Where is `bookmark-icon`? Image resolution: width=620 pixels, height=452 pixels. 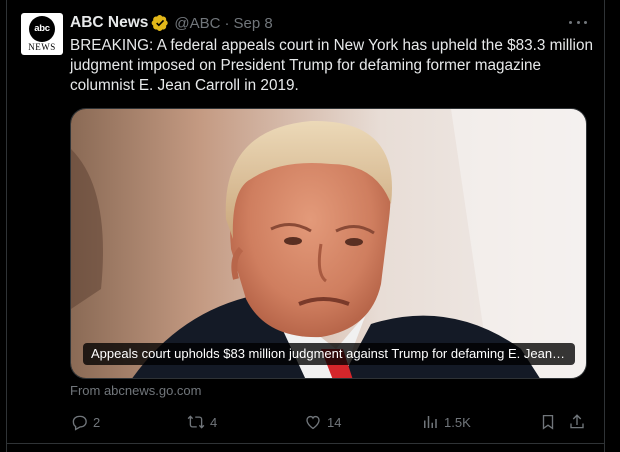
bookmark-icon is located at coordinates (548, 422).